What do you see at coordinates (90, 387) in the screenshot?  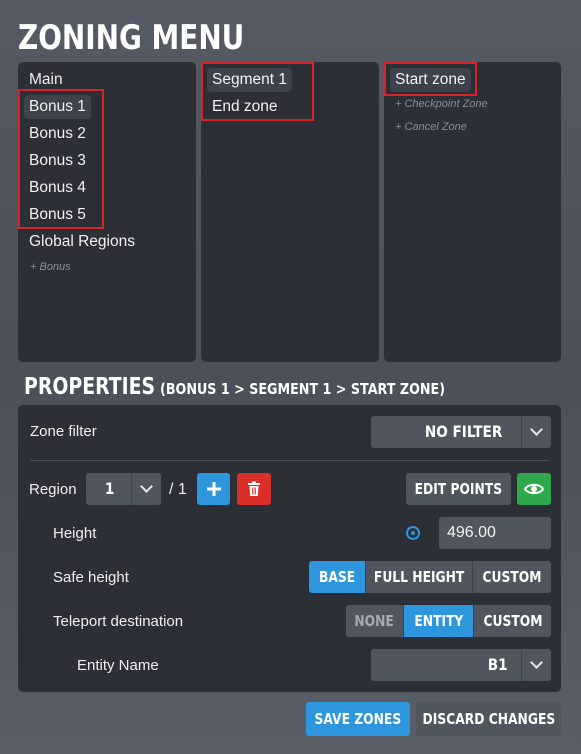 I see `properties-title: PROPERTIES` at bounding box center [90, 387].